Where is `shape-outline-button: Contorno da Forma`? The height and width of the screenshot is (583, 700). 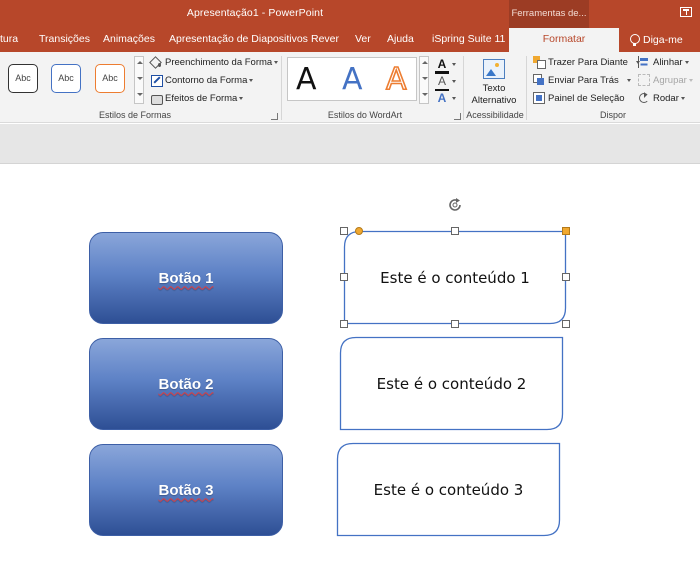 shape-outline-button: Contorno da Forma is located at coordinates (202, 80).